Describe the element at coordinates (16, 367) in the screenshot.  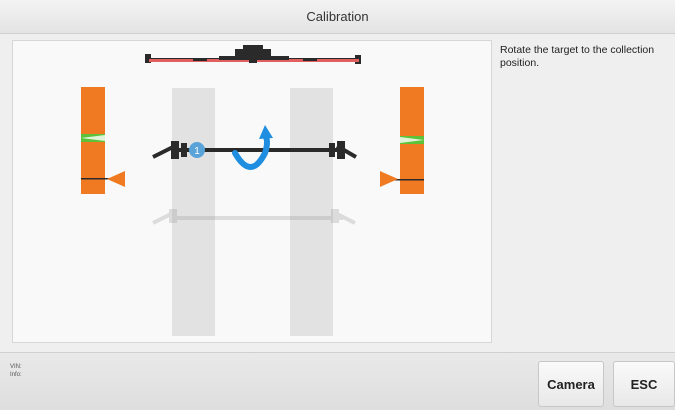
I see `vin-label: VIN:` at that location.